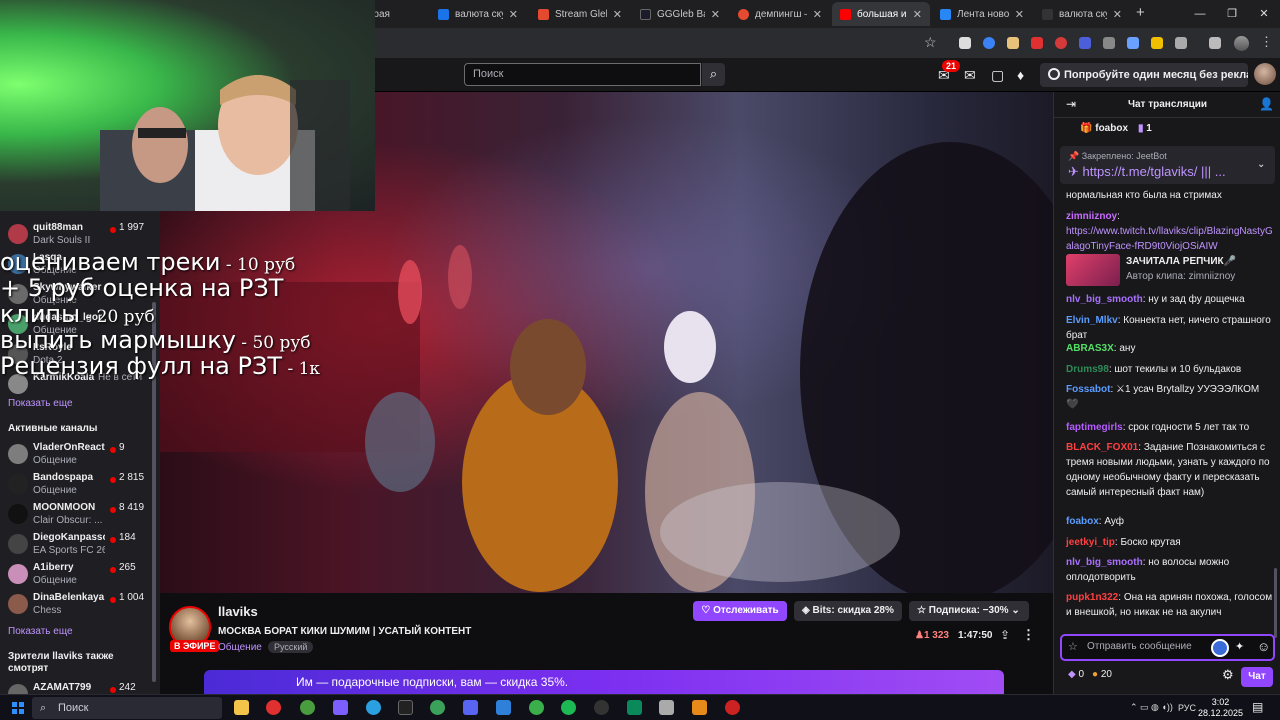  Describe the element at coordinates (568, 707) in the screenshot. I see `spotify-icon` at that location.